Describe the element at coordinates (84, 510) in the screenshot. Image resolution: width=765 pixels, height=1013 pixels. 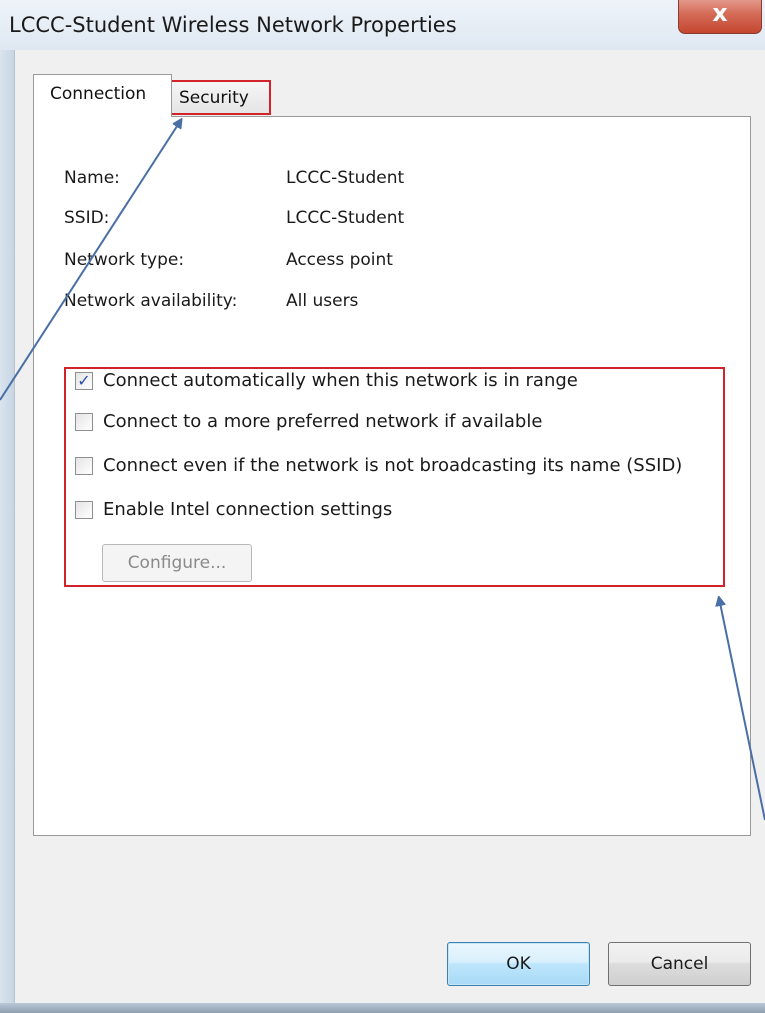
I see `intel-settings-checkbox` at that location.